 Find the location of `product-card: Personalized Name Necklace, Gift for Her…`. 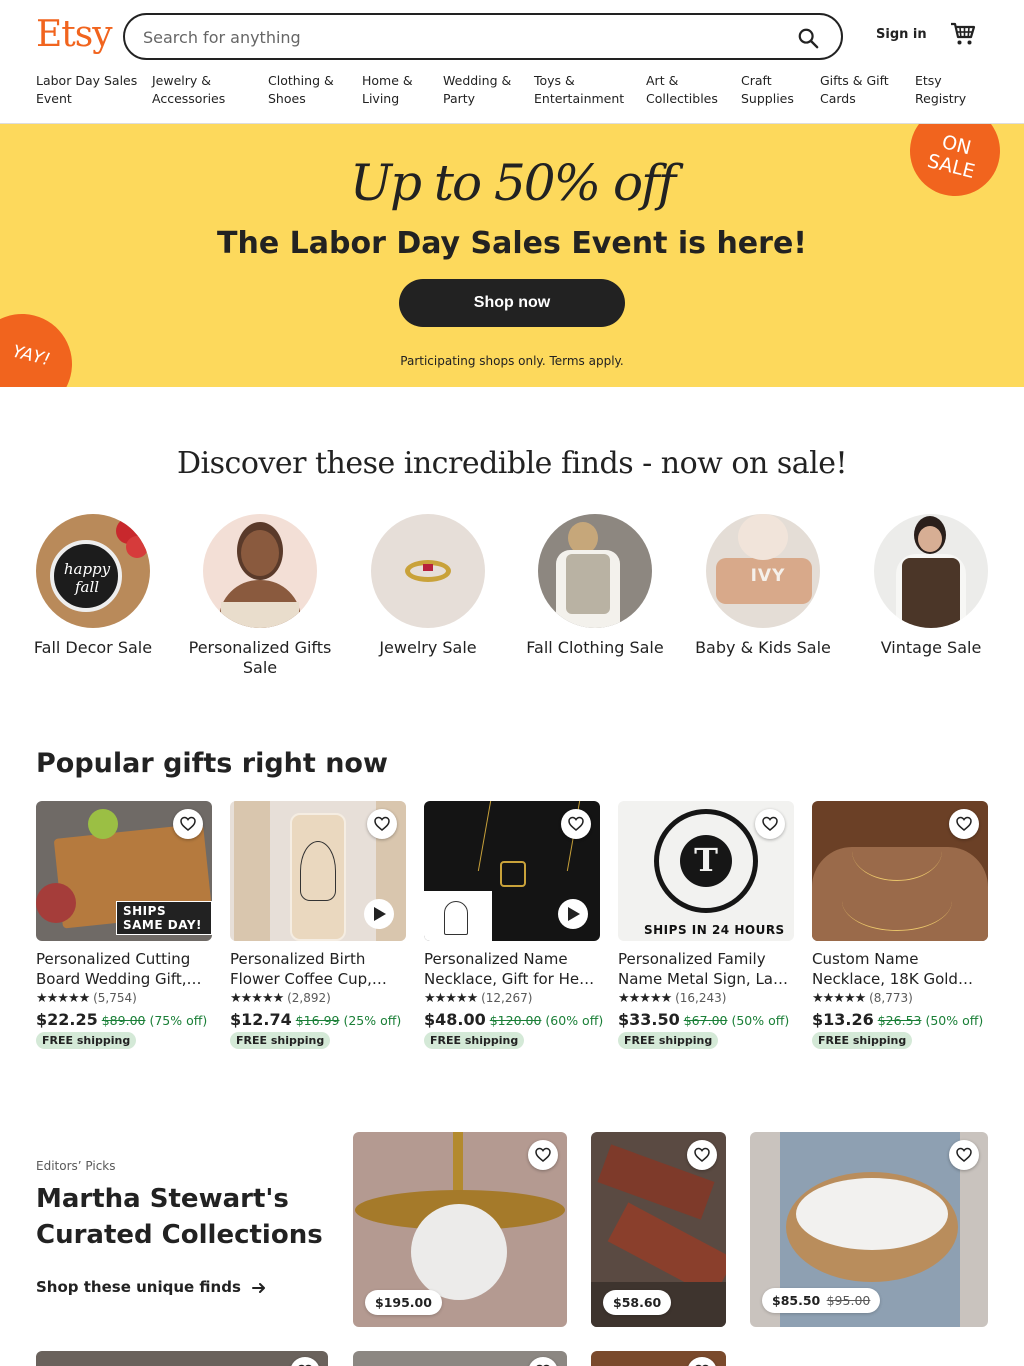

product-card: Personalized Name Necklace, Gift for Her… is located at coordinates (514, 925).